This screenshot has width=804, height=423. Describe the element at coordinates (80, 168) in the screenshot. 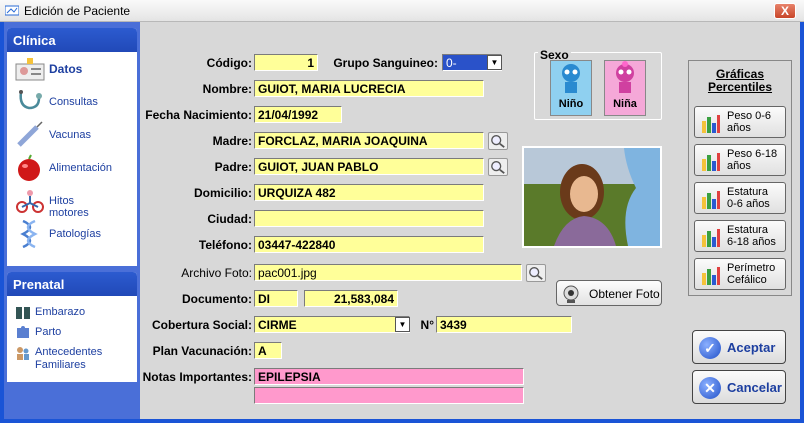

I see `sidebar-item-label: Alimentación` at that location.